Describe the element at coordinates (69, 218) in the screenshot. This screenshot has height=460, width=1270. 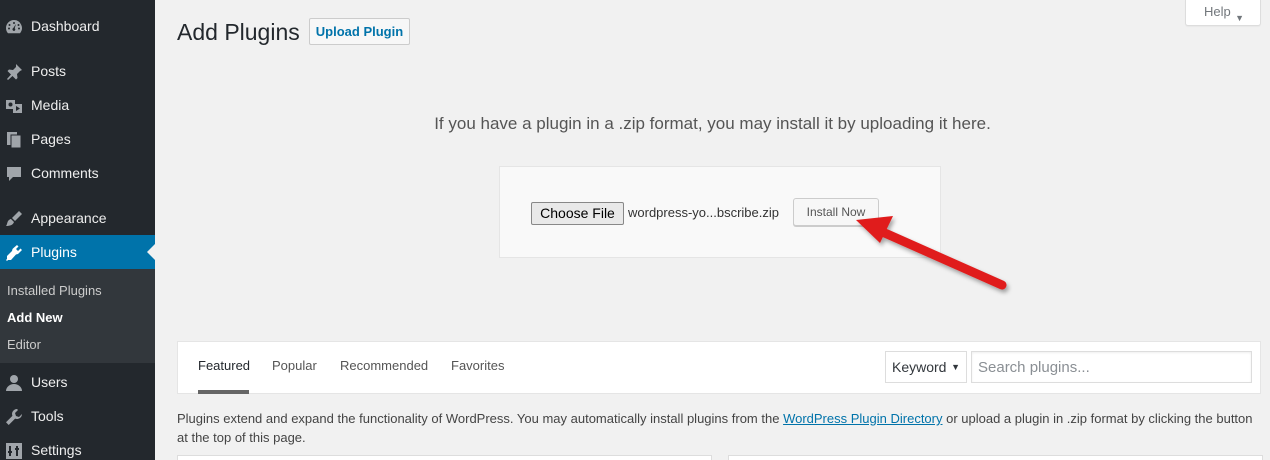
I see `sidebar-item-label: Appearance` at that location.